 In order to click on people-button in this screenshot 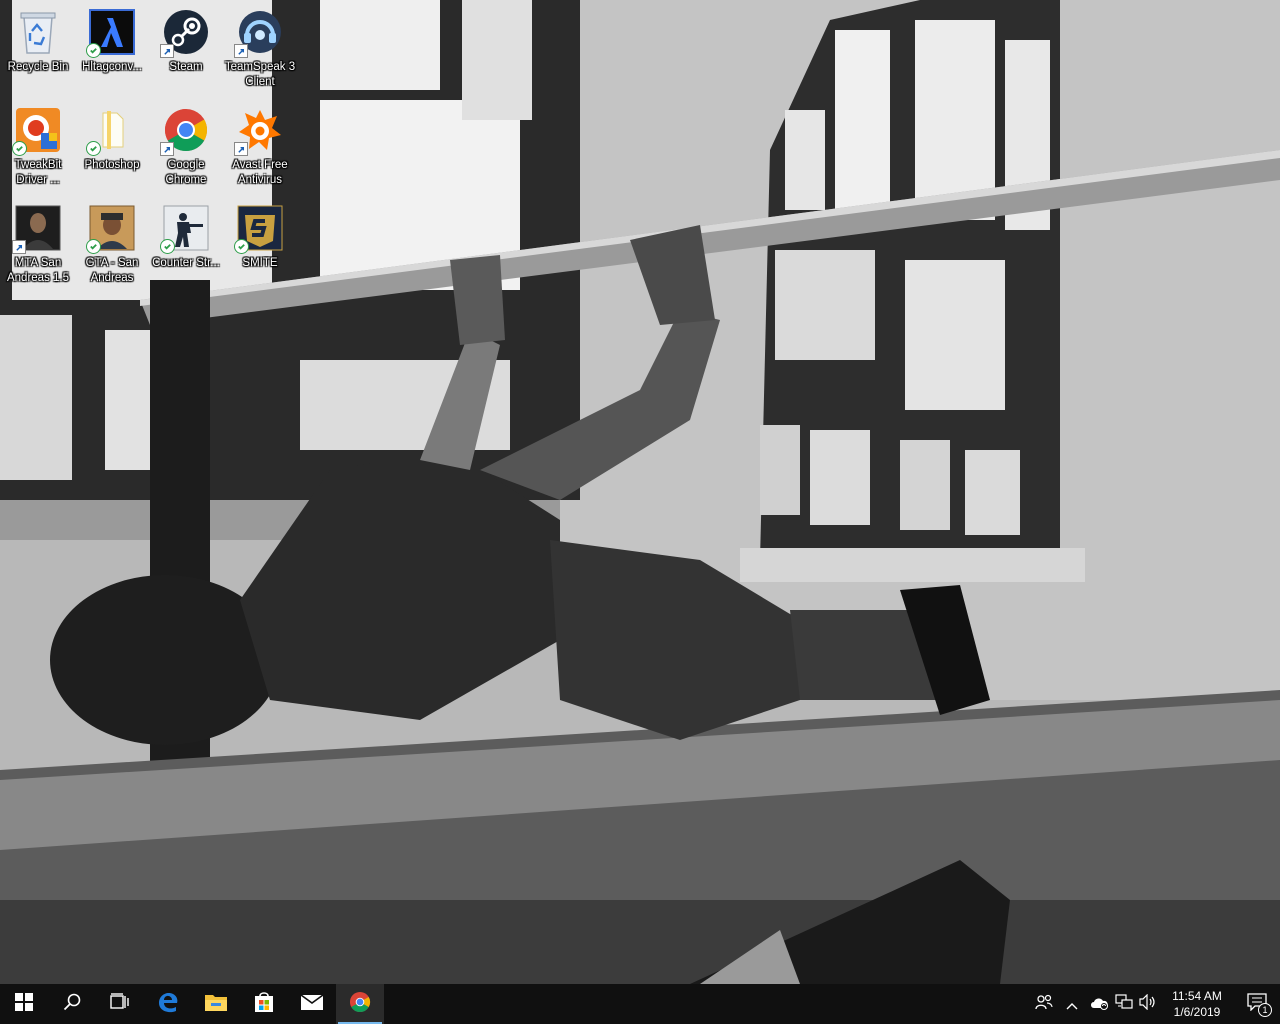, I will do `click(1044, 1004)`.